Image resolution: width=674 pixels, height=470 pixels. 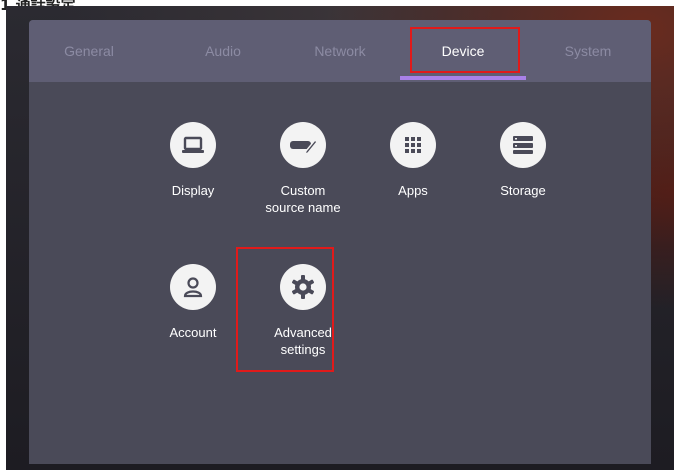 I want to click on active-tab-indicator, so click(x=463, y=78).